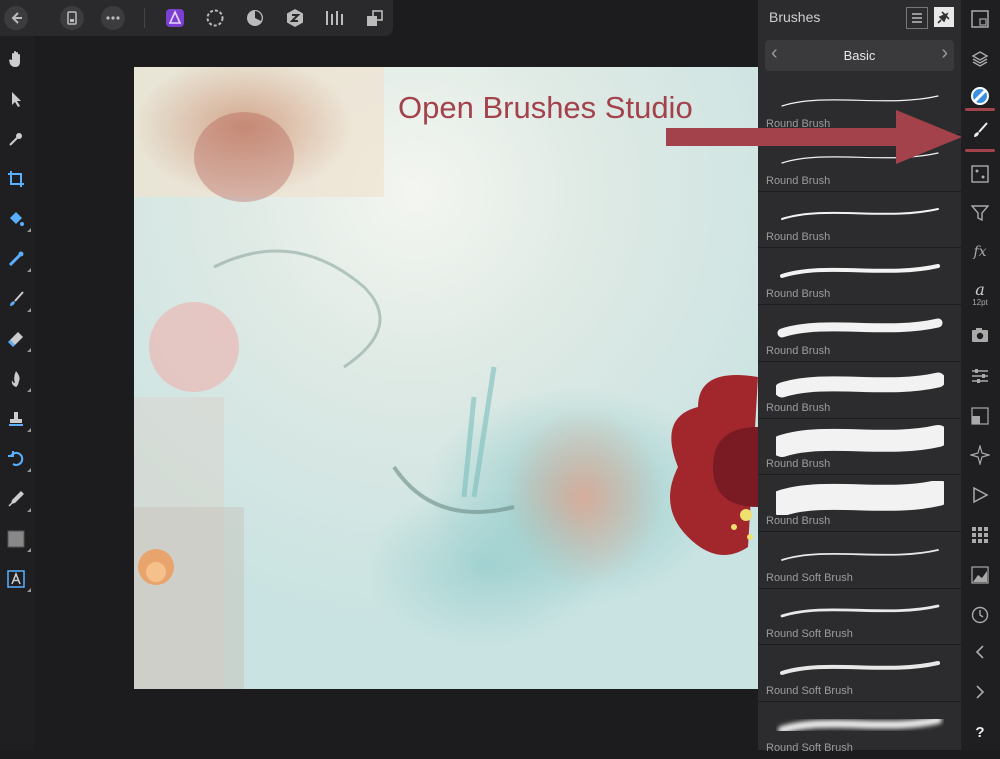 This screenshot has width=1000, height=759. What do you see at coordinates (545, 107) in the screenshot?
I see `annotation-label: Open Brushes Studio` at bounding box center [545, 107].